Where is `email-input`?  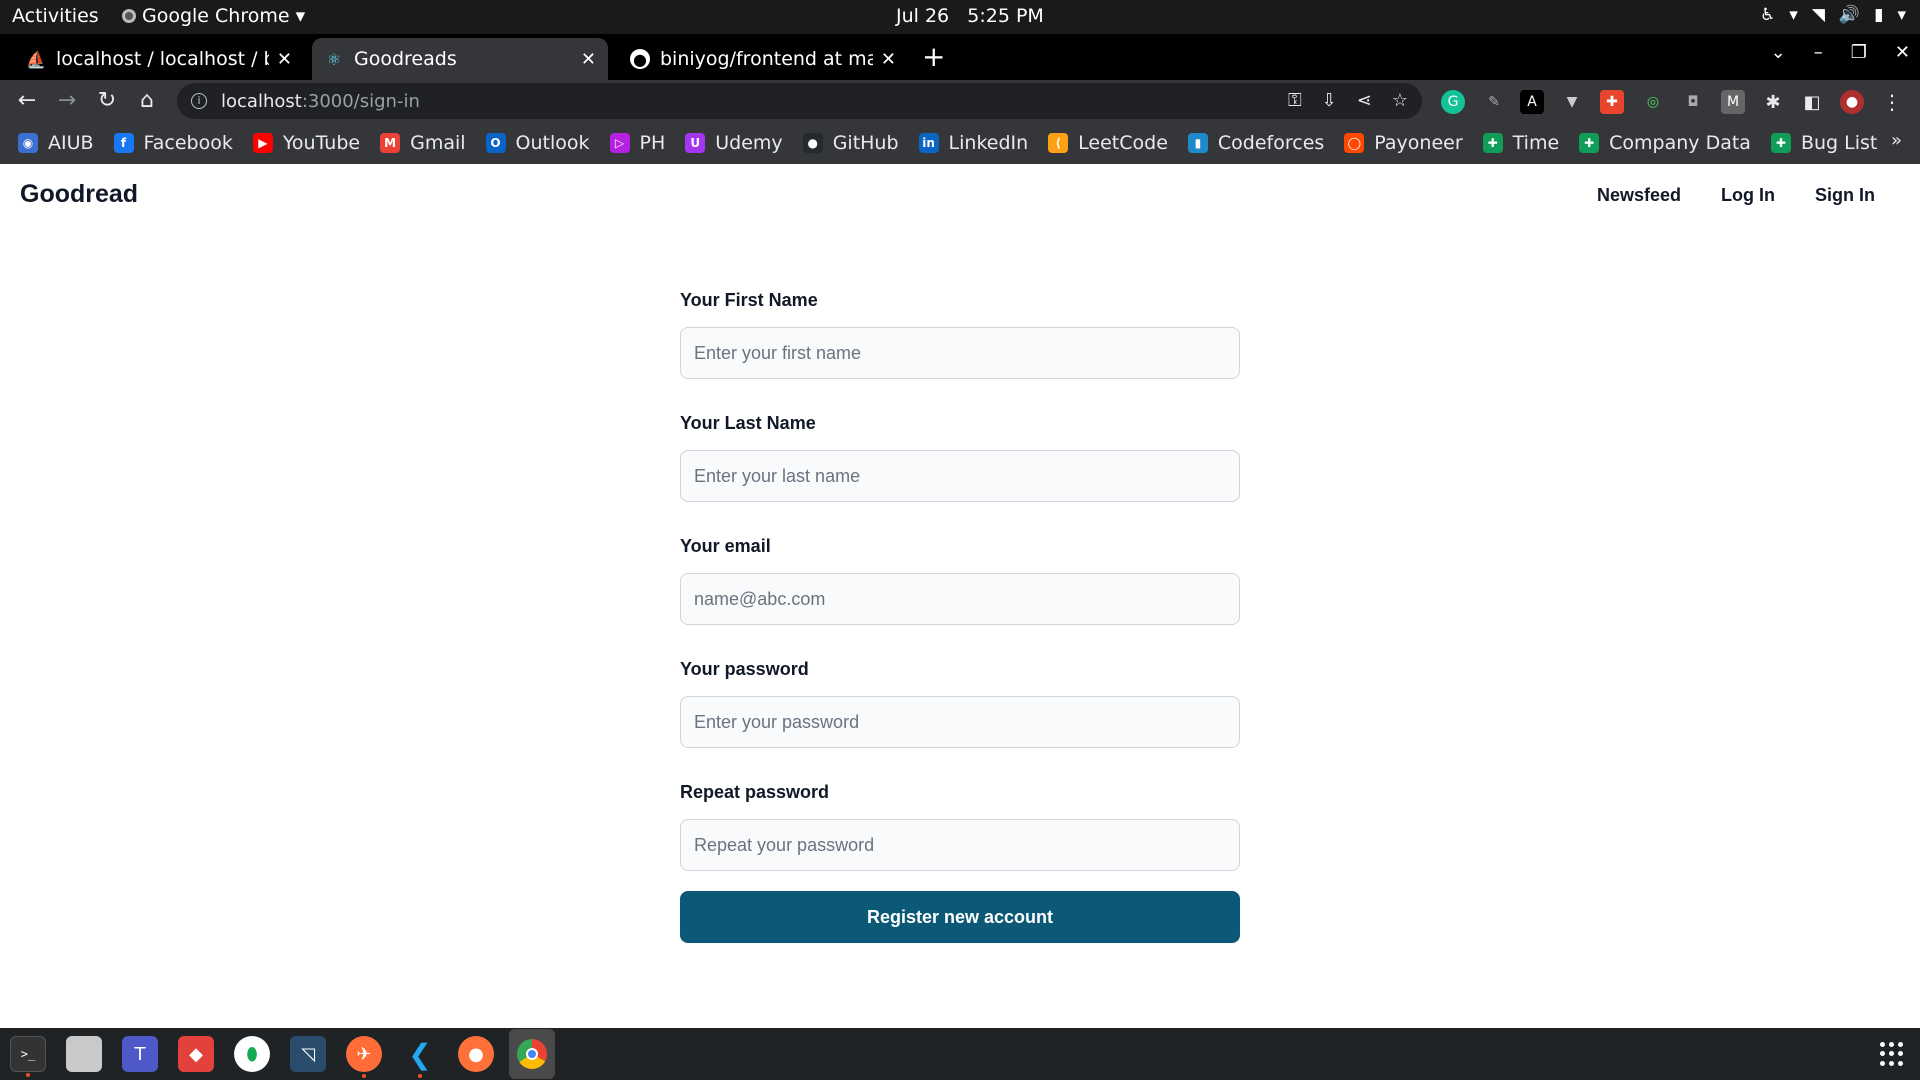
email-input is located at coordinates (960, 599).